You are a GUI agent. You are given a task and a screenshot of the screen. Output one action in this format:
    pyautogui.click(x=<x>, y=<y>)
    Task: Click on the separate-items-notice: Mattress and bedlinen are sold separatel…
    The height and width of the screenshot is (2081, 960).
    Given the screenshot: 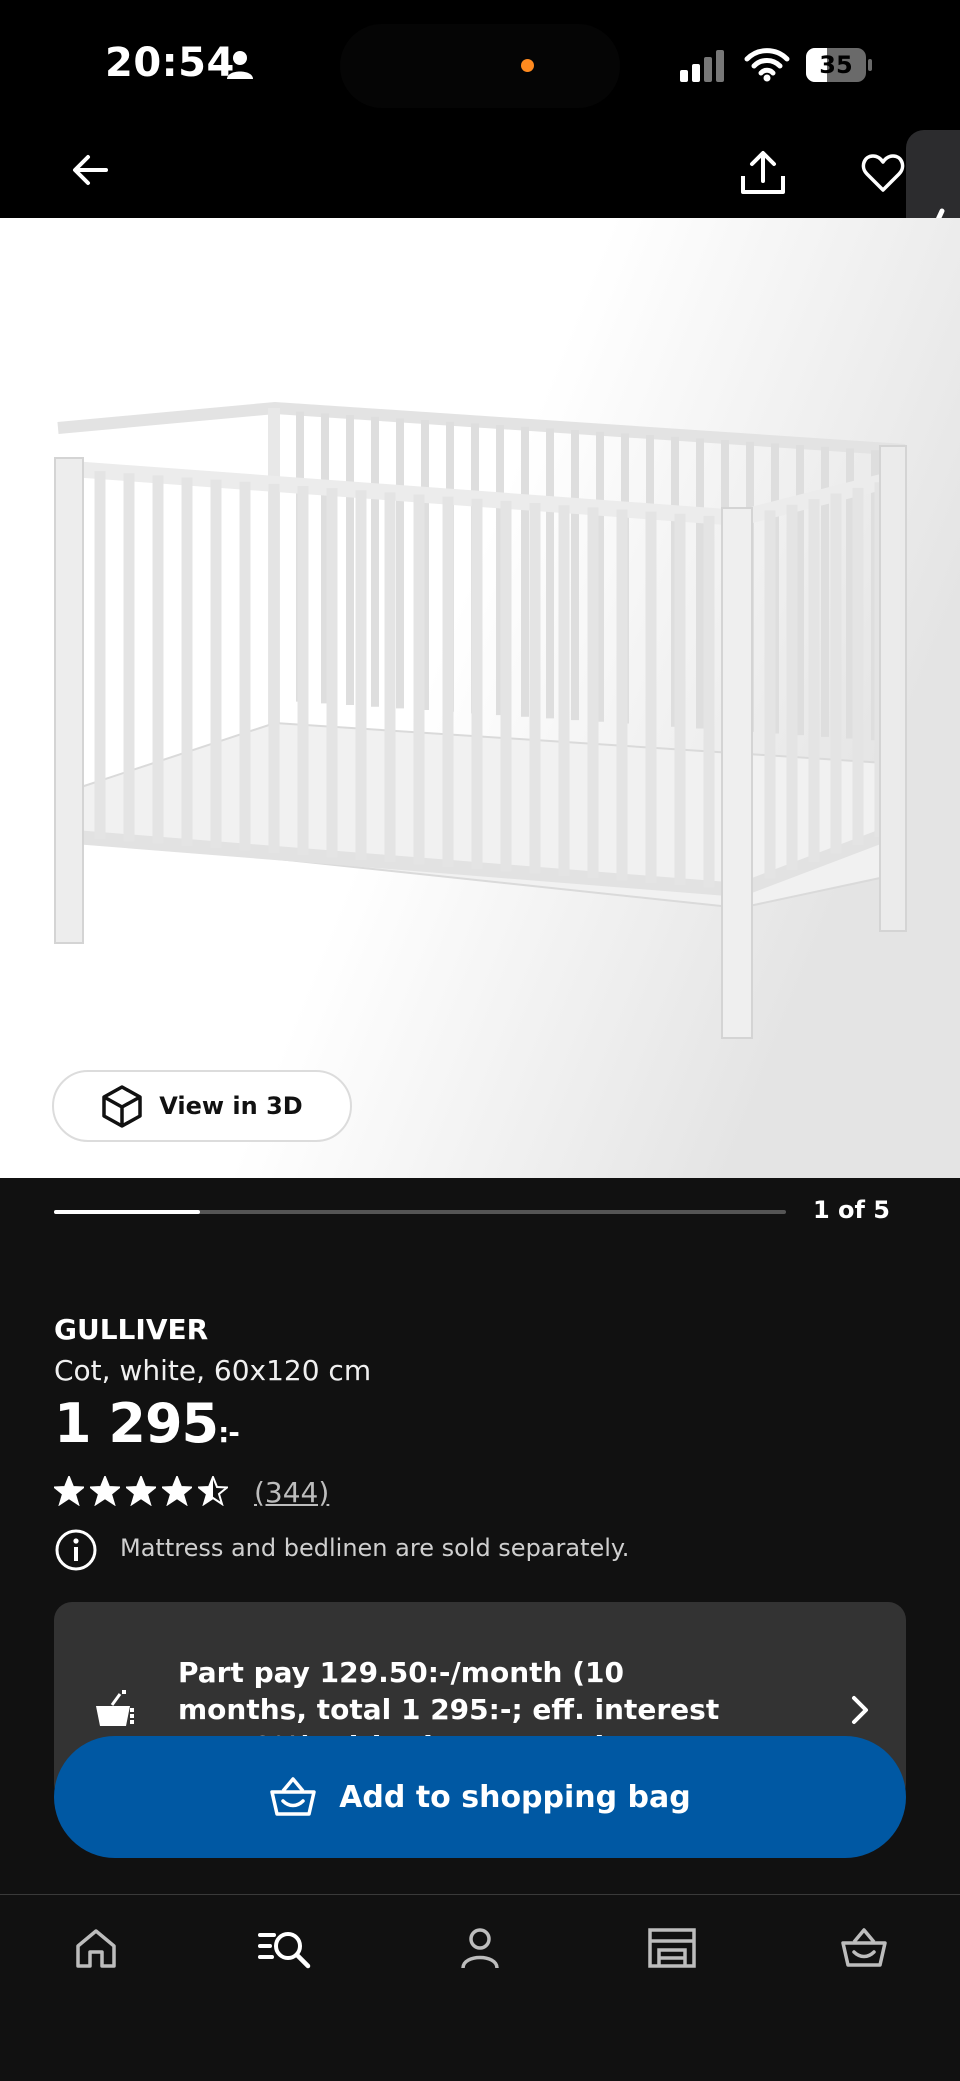 What is the action you would take?
    pyautogui.click(x=375, y=1548)
    